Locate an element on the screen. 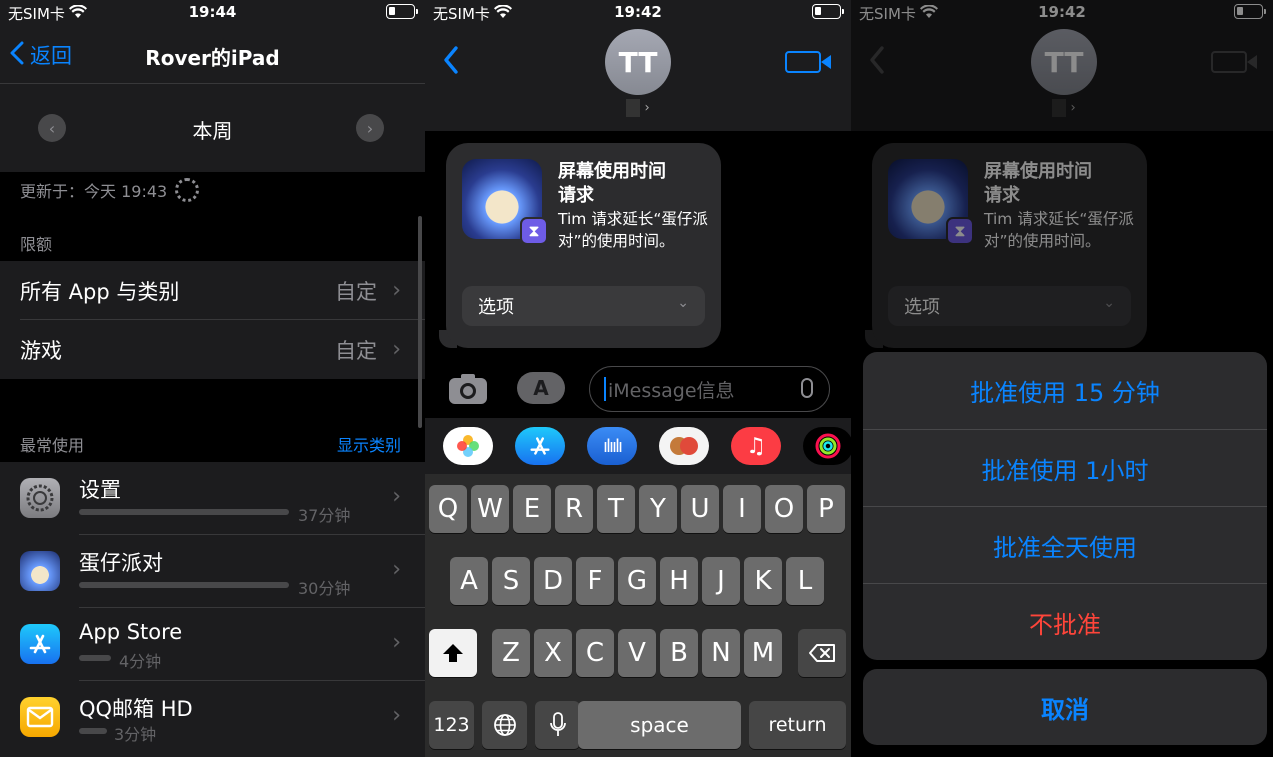  key-f: F is located at coordinates (595, 581).